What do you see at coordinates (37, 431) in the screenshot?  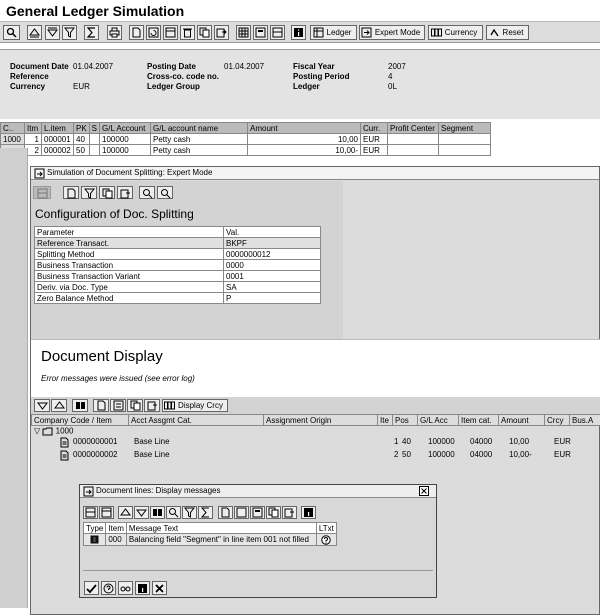 I see `collapse-node-icon: ▽` at bounding box center [37, 431].